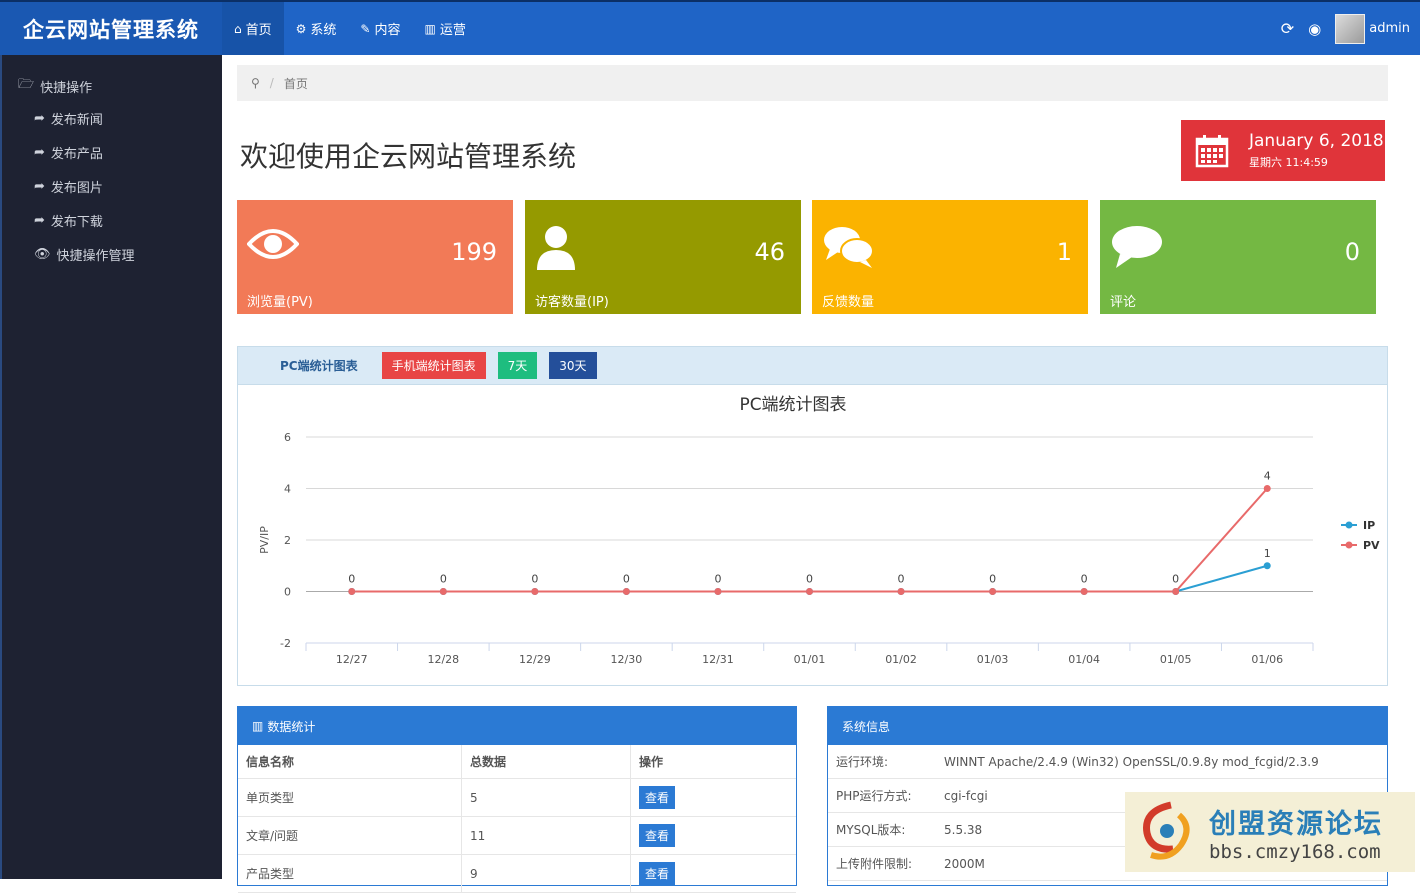 Image resolution: width=1420 pixels, height=893 pixels. I want to click on sidebar-header-label: 快捷操作, so click(66, 88).